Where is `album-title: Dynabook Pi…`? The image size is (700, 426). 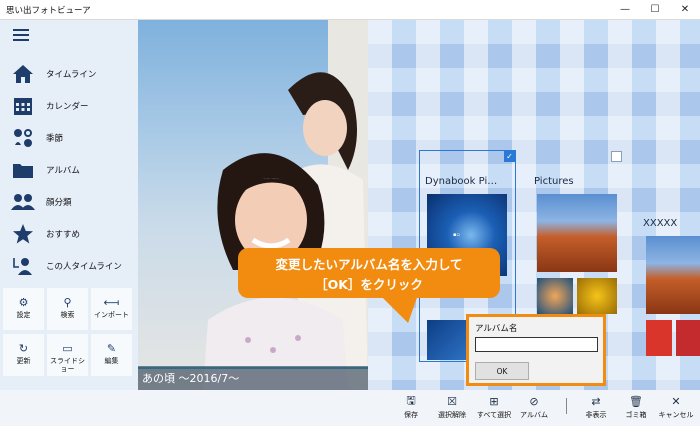
album-title: Dynabook Pi… is located at coordinates (461, 181).